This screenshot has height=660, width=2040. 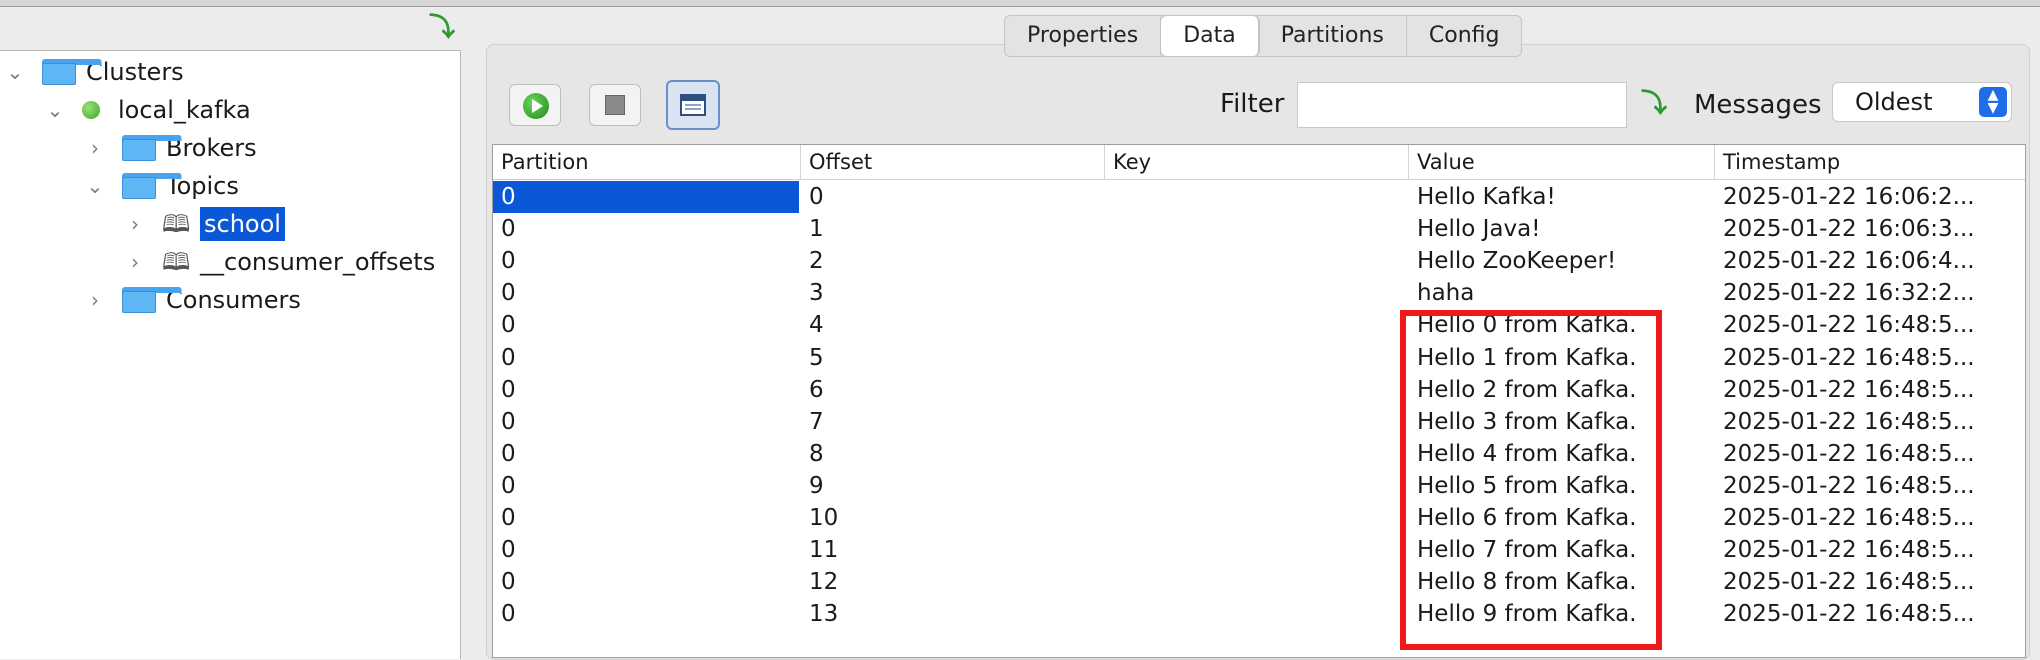 What do you see at coordinates (1562, 358) in the screenshot?
I see `cell-value: Hello 1 from Kafka.` at bounding box center [1562, 358].